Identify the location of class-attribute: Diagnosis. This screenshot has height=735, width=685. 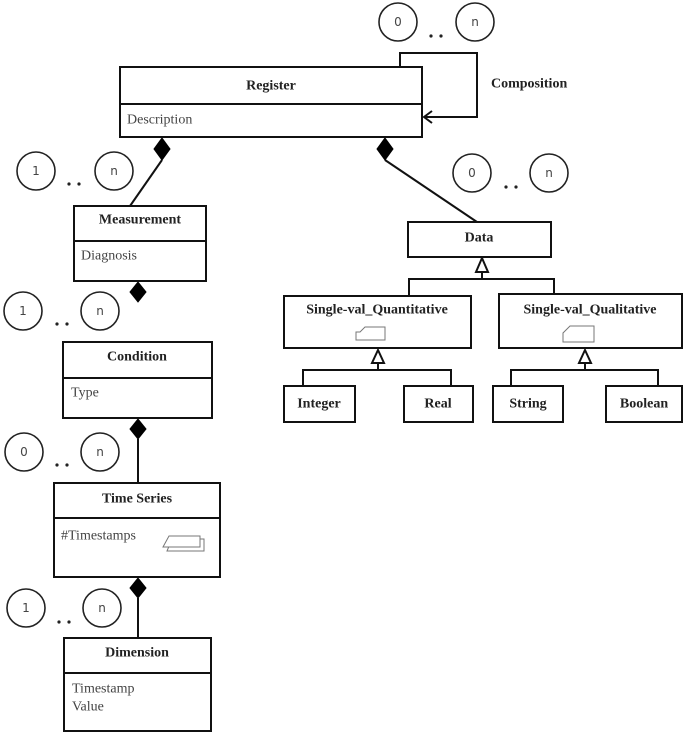
(109, 256).